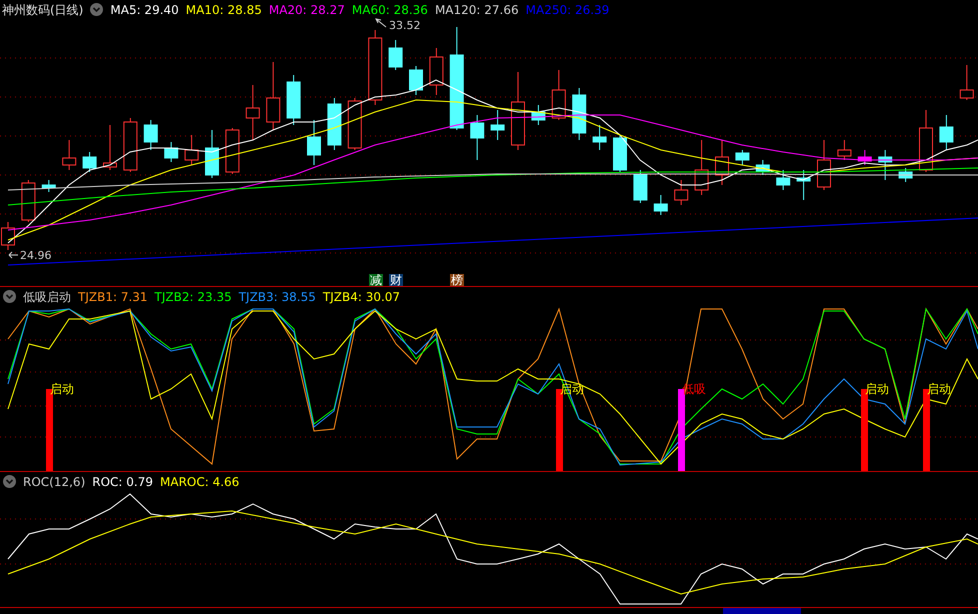  What do you see at coordinates (277, 296) in the screenshot?
I see `indicator-value: TJZB3: 38.55` at bounding box center [277, 296].